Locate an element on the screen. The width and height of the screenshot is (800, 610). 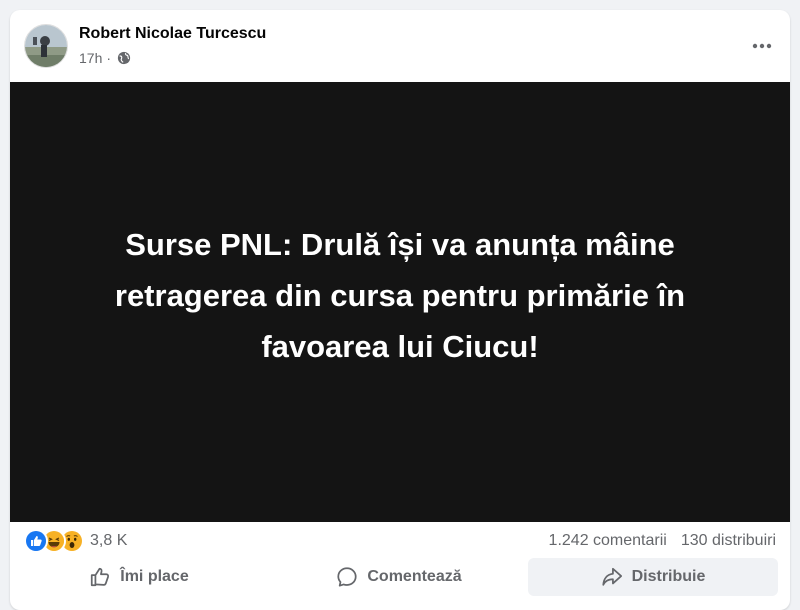
avatar is located at coordinates (46, 46).